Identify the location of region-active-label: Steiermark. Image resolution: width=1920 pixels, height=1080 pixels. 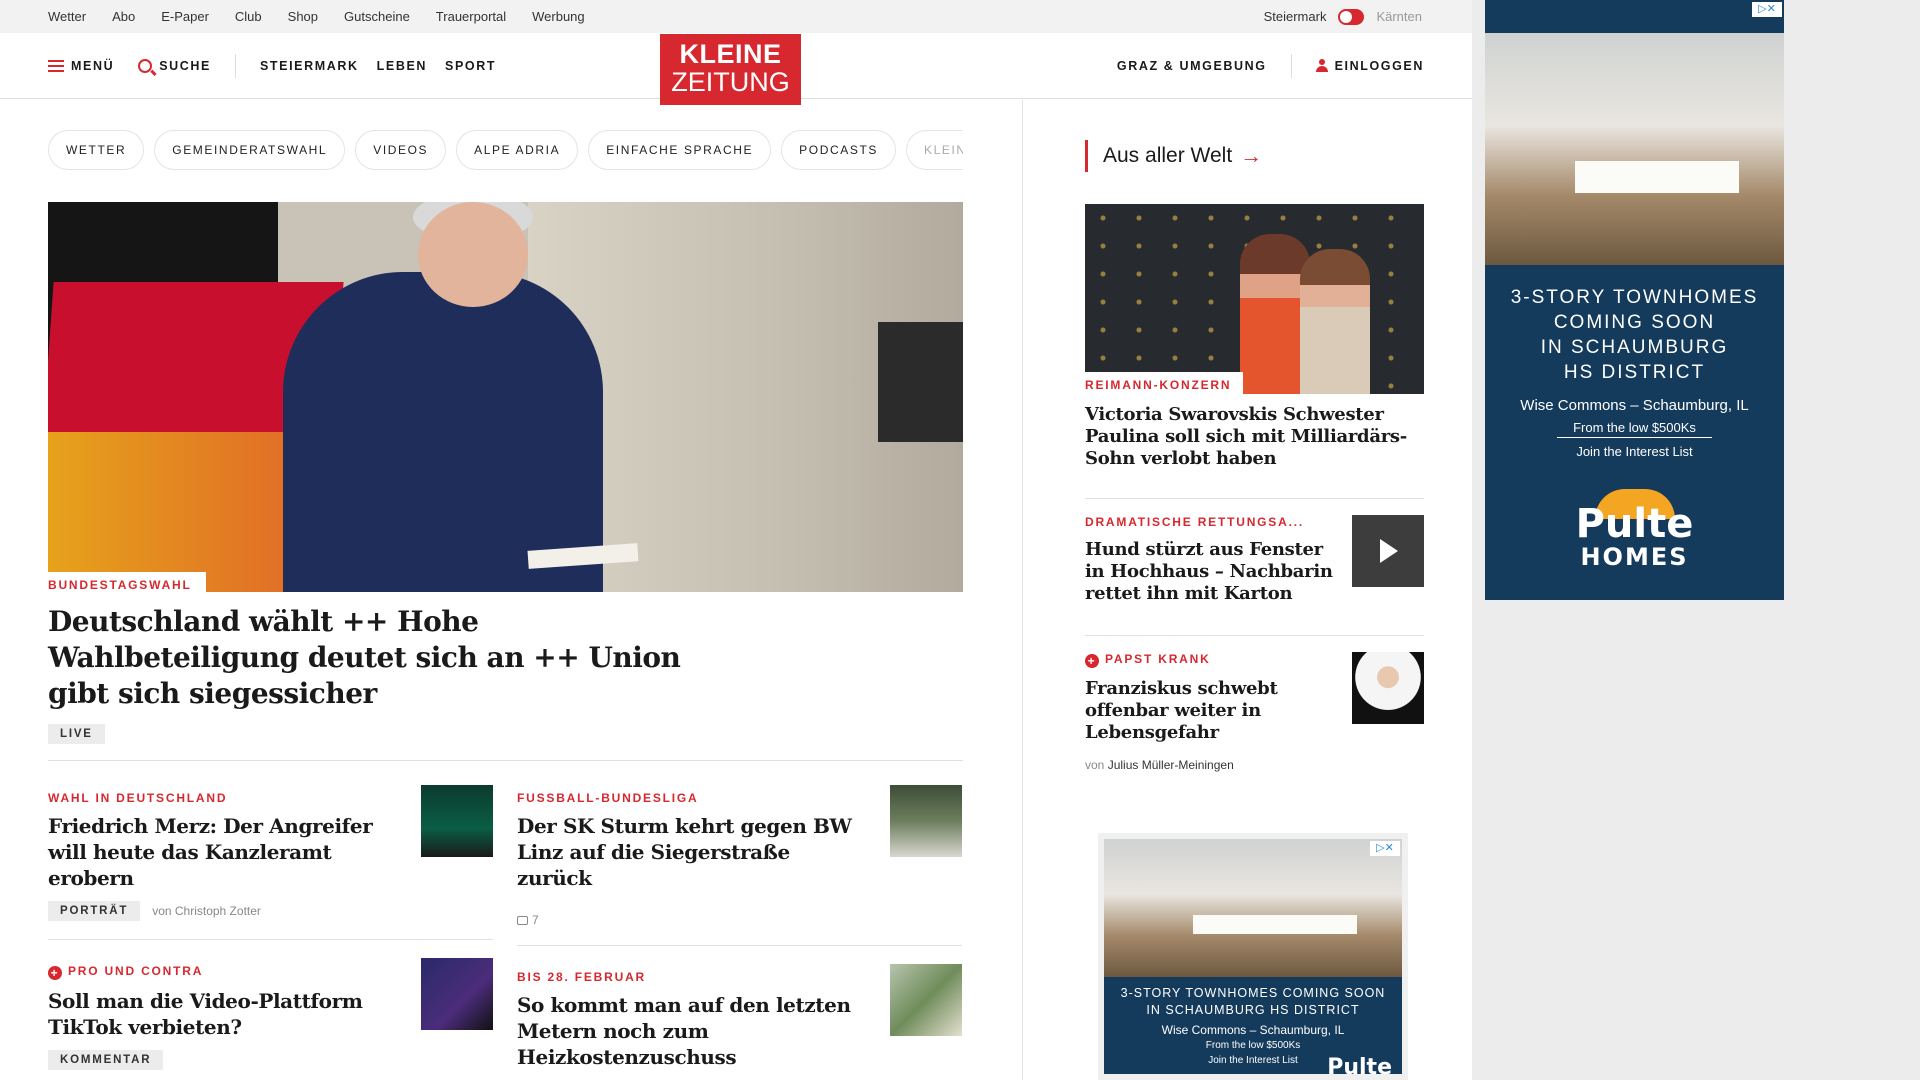
(1295, 16).